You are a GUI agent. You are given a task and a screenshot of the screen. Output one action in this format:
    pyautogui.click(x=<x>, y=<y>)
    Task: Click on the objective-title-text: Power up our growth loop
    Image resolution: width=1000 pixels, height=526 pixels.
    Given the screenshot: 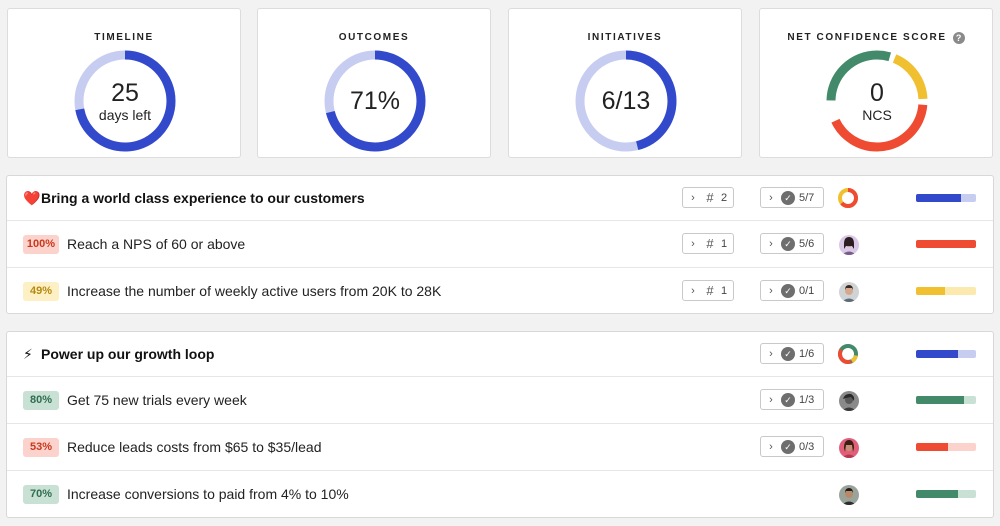 What is the action you would take?
    pyautogui.click(x=128, y=354)
    